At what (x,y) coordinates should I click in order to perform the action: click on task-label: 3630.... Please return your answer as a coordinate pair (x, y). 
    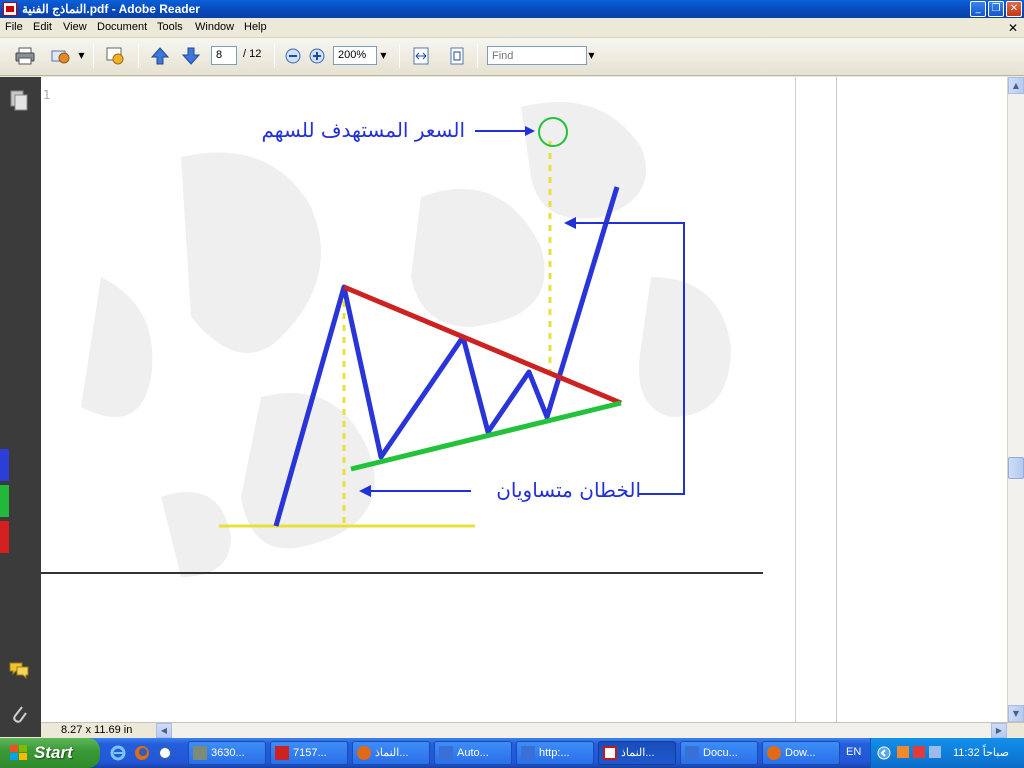
    Looking at the image, I should click on (228, 753).